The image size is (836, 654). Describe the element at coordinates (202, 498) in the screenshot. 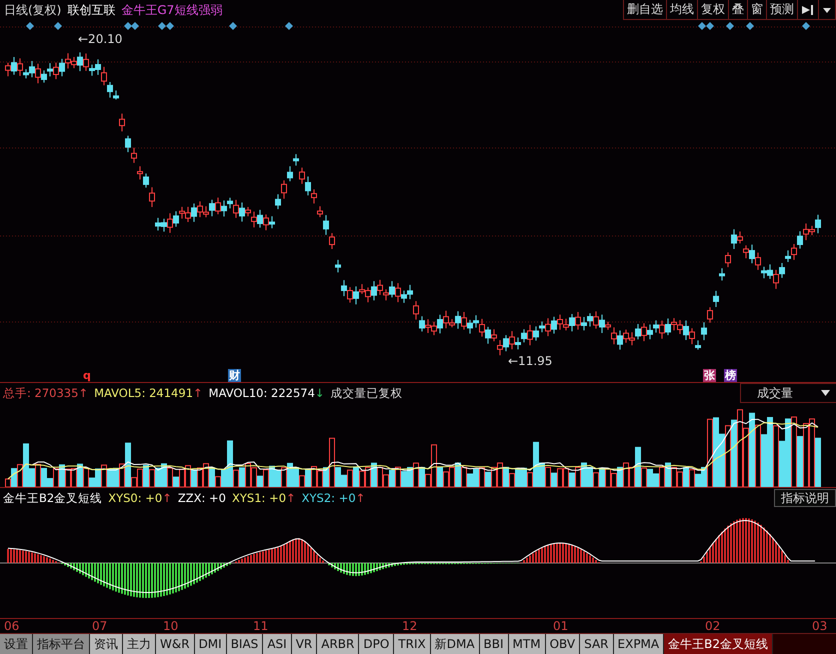

I see `indicator-reading: ZZX: +0` at that location.